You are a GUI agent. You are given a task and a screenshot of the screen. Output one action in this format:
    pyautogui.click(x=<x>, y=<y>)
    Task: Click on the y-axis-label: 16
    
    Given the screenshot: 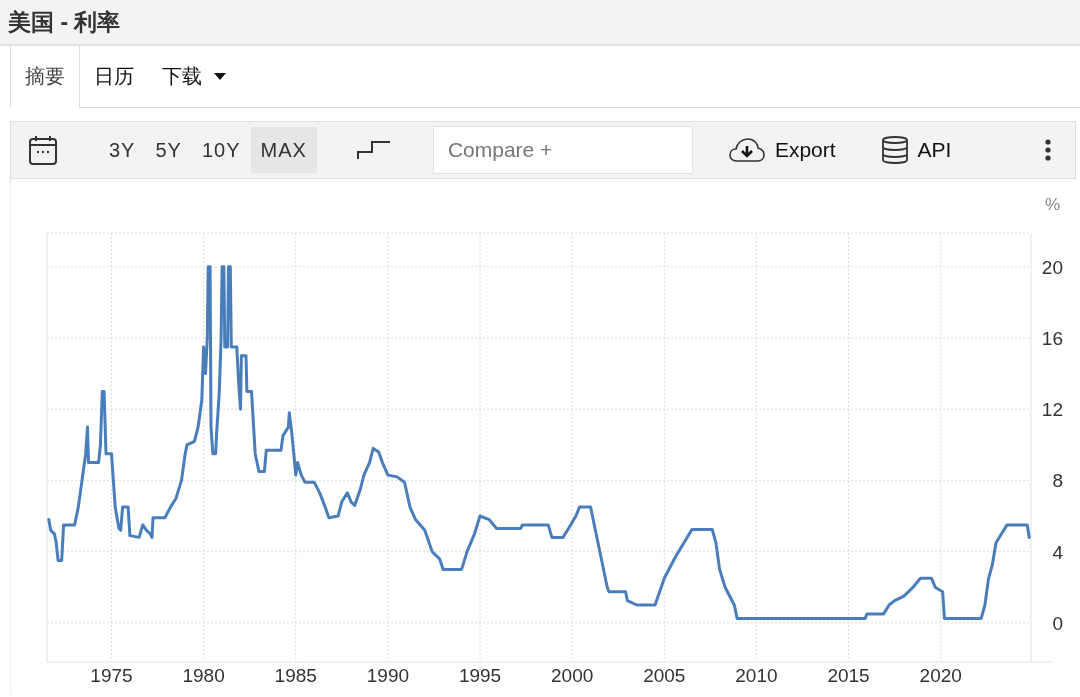 What is the action you would take?
    pyautogui.click(x=1052, y=338)
    